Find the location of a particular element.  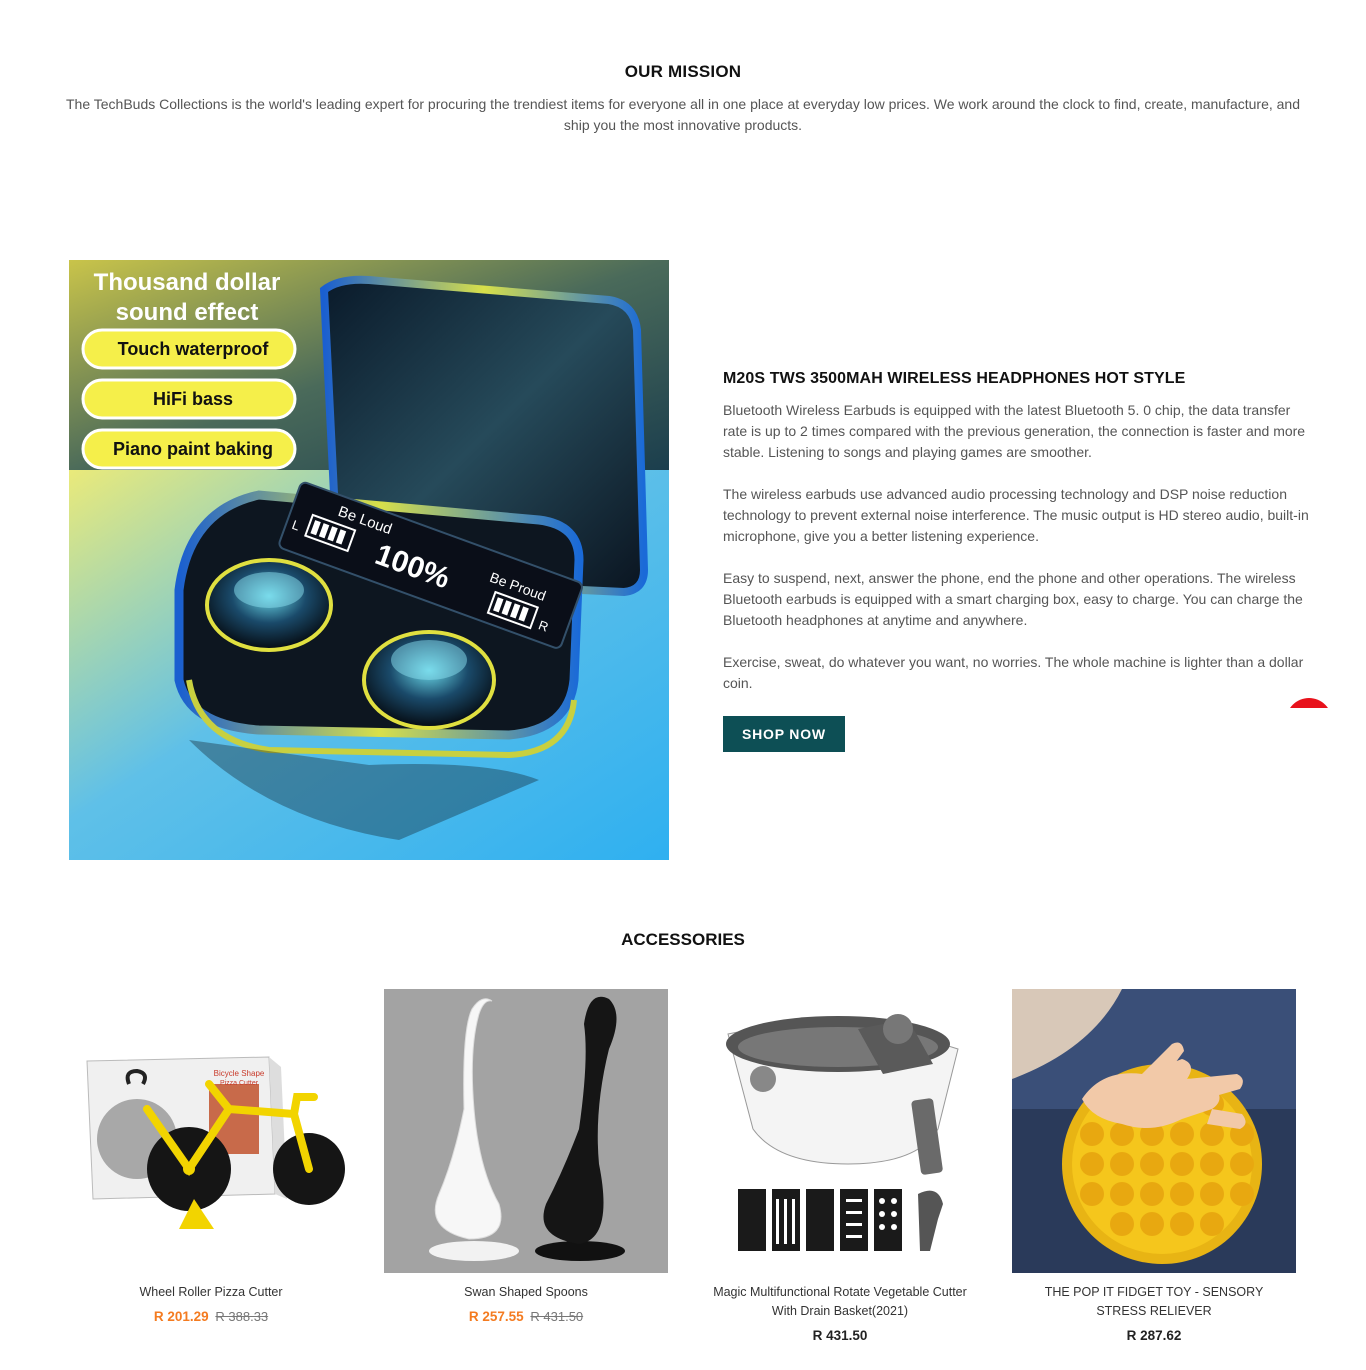

product-prices: R 201.29 R 388.33 is located at coordinates (211, 1316).